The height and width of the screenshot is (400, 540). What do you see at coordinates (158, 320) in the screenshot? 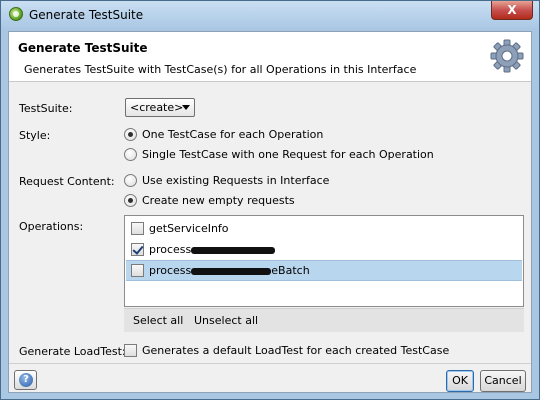
I see `select-all-button: Select all` at bounding box center [158, 320].